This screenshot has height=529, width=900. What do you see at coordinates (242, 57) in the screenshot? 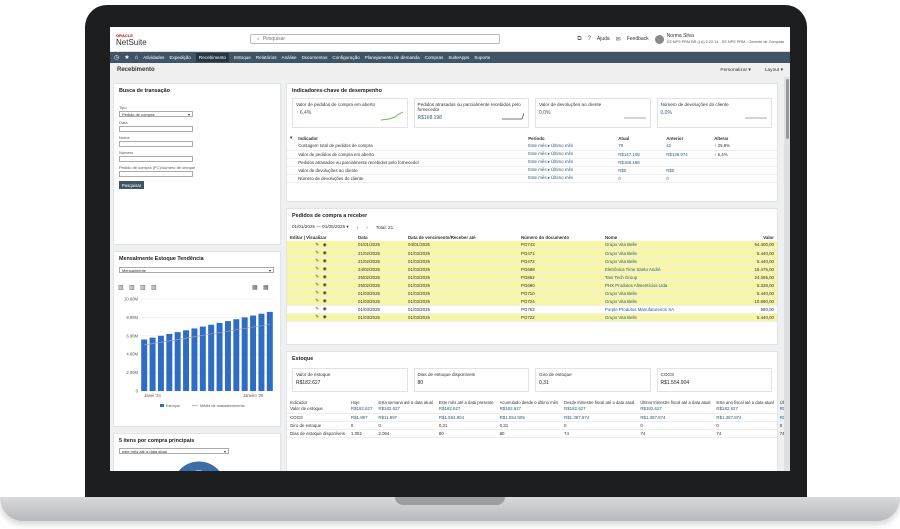
I see `nav-item: Estoque` at bounding box center [242, 57].